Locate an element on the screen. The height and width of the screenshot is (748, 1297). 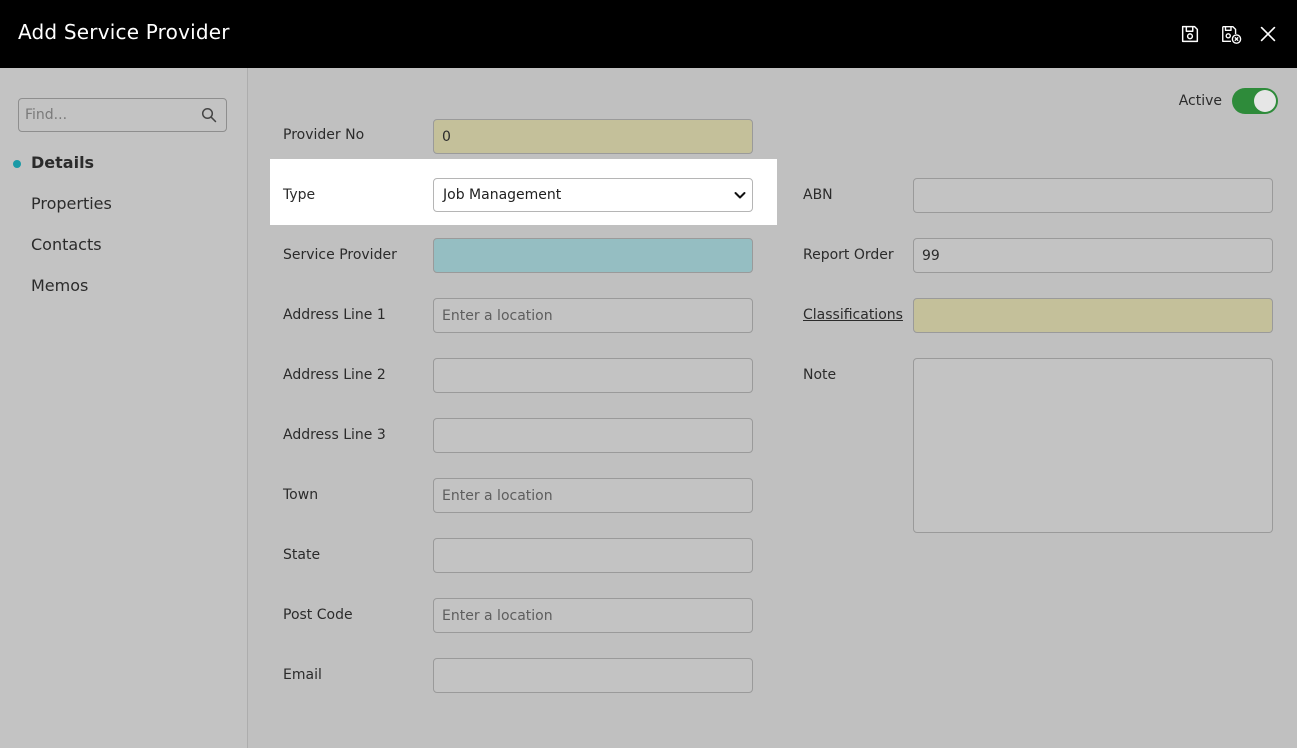
town-field is located at coordinates (593, 495).